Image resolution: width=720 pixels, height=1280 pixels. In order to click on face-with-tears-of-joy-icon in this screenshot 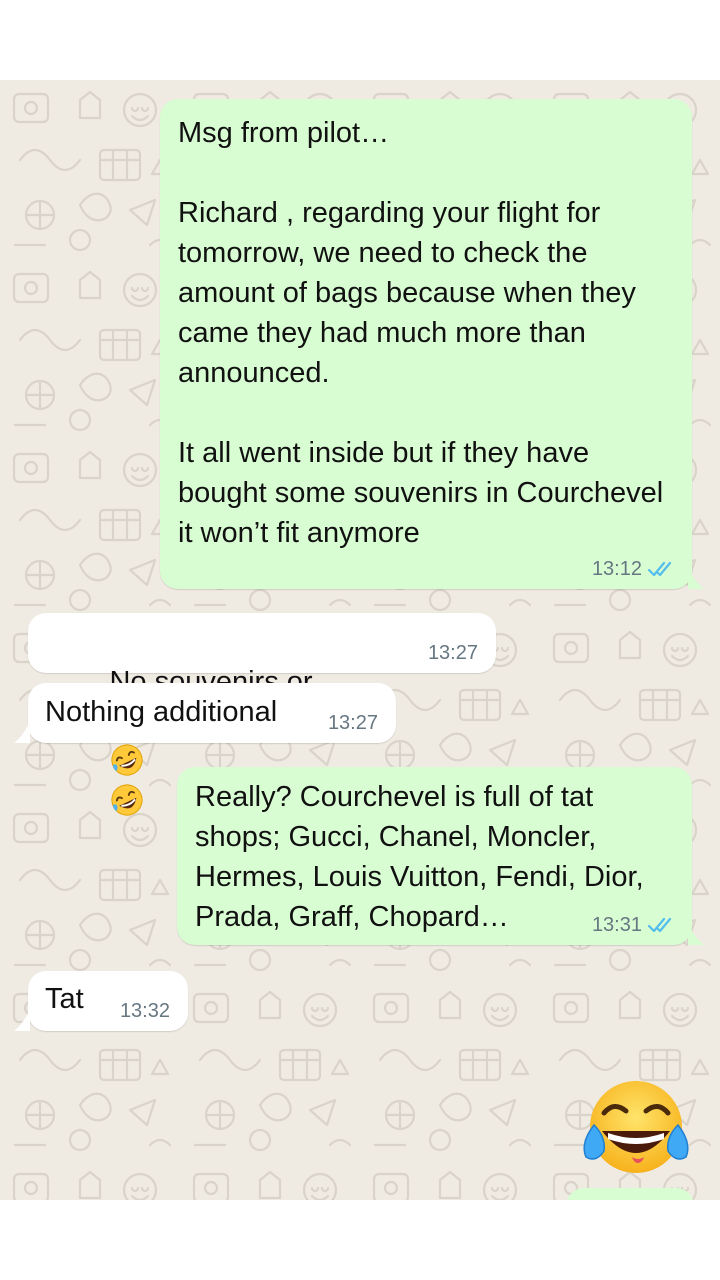, I will do `click(636, 1129)`.